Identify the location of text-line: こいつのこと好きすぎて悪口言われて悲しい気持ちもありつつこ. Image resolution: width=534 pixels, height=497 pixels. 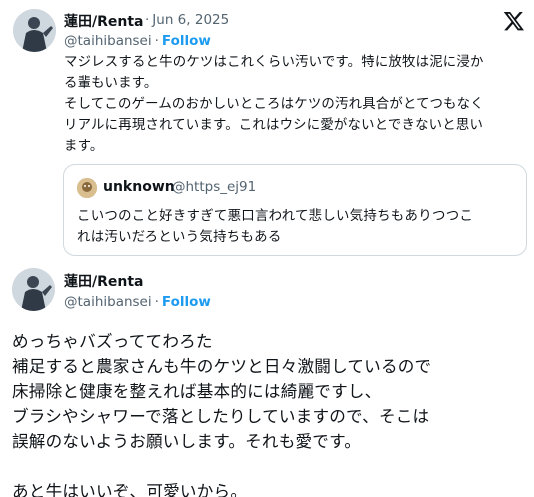
(275, 216).